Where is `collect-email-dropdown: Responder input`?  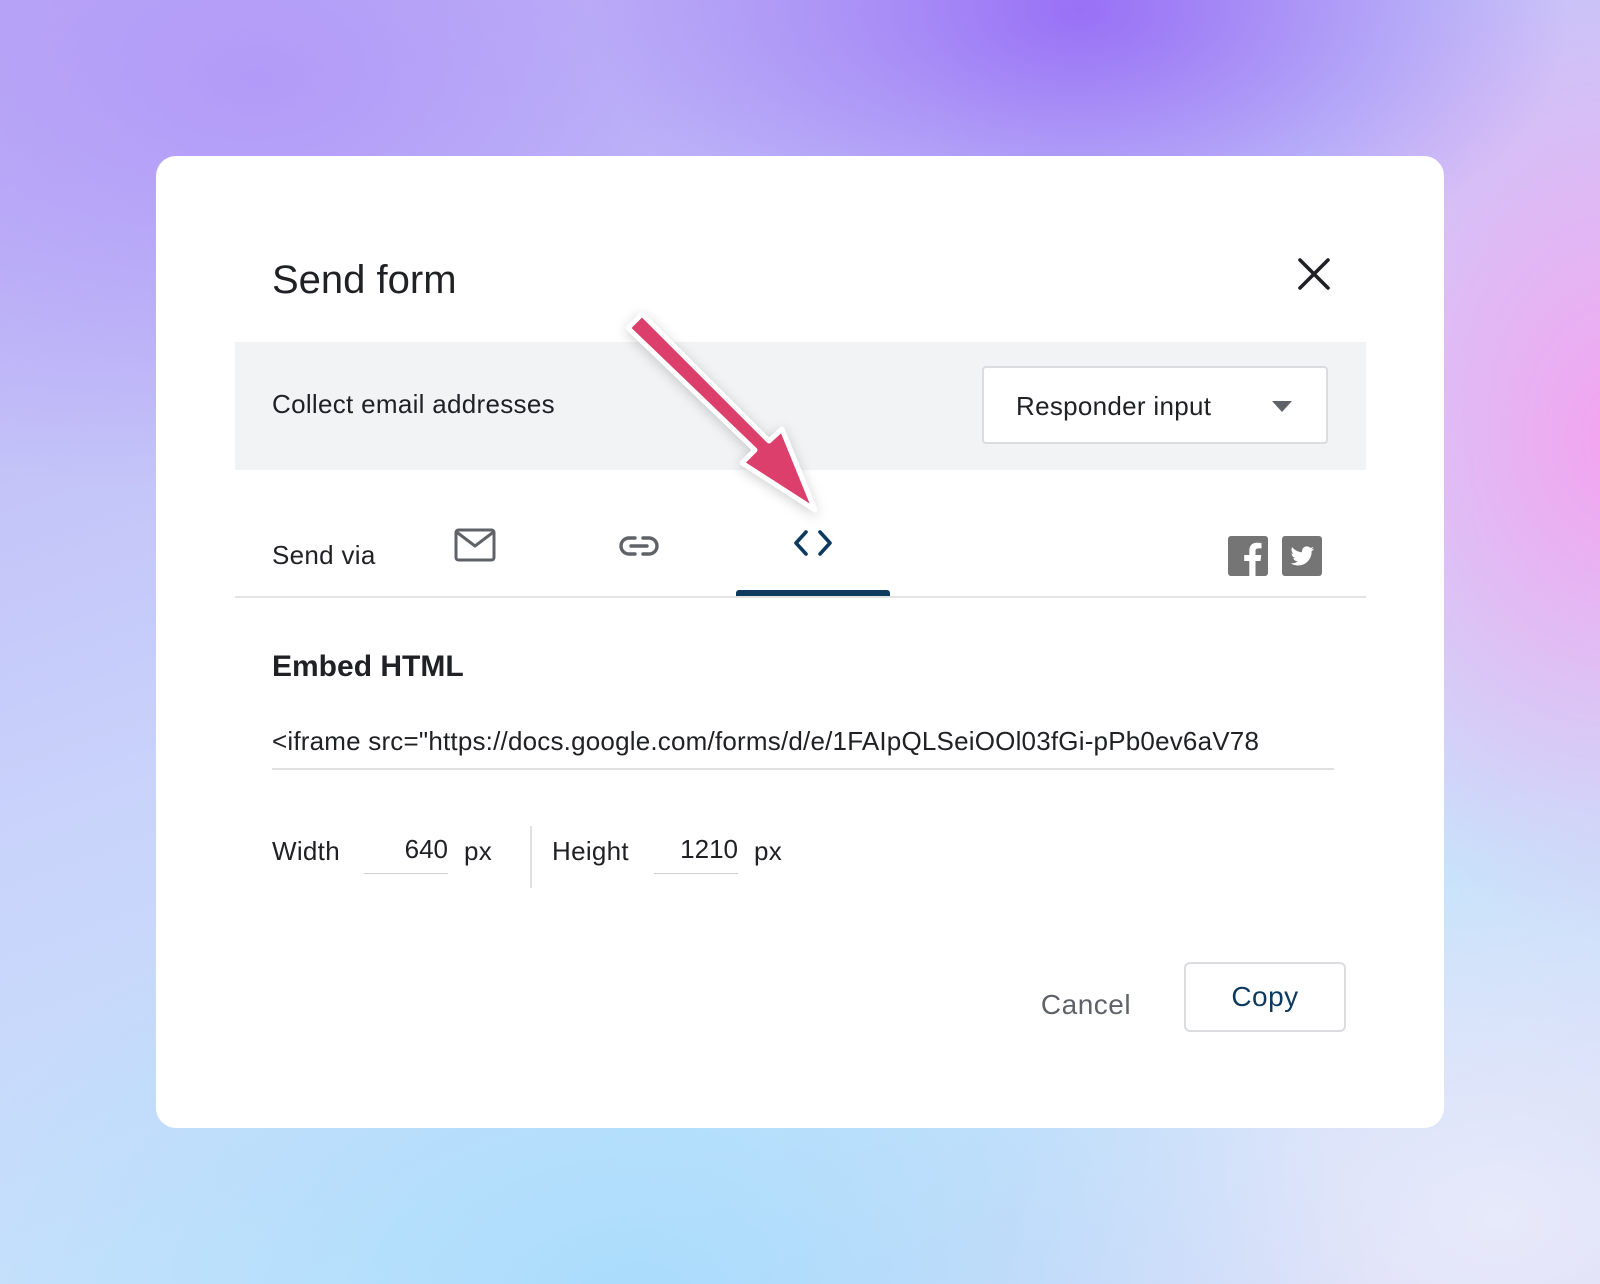 collect-email-dropdown: Responder input is located at coordinates (1155, 405).